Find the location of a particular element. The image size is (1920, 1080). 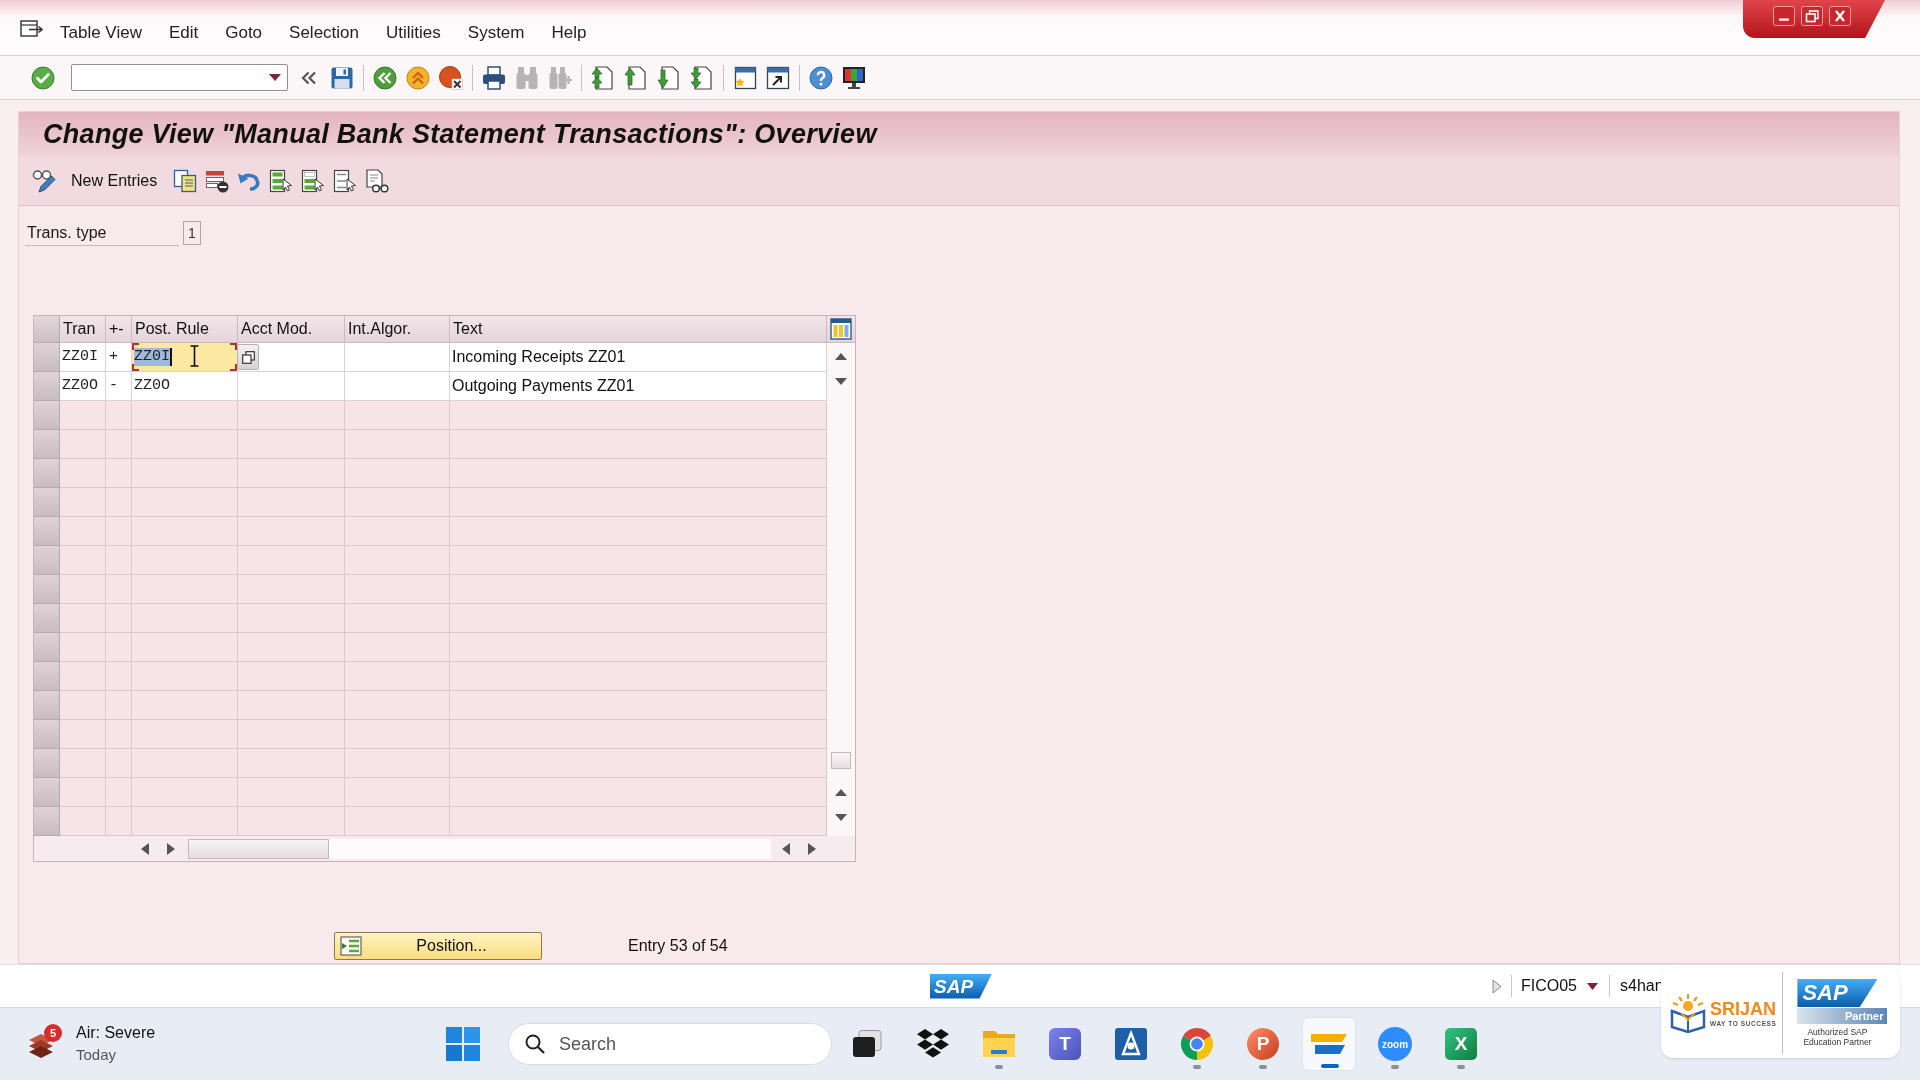

page-down-icon is located at coordinates (669, 77).